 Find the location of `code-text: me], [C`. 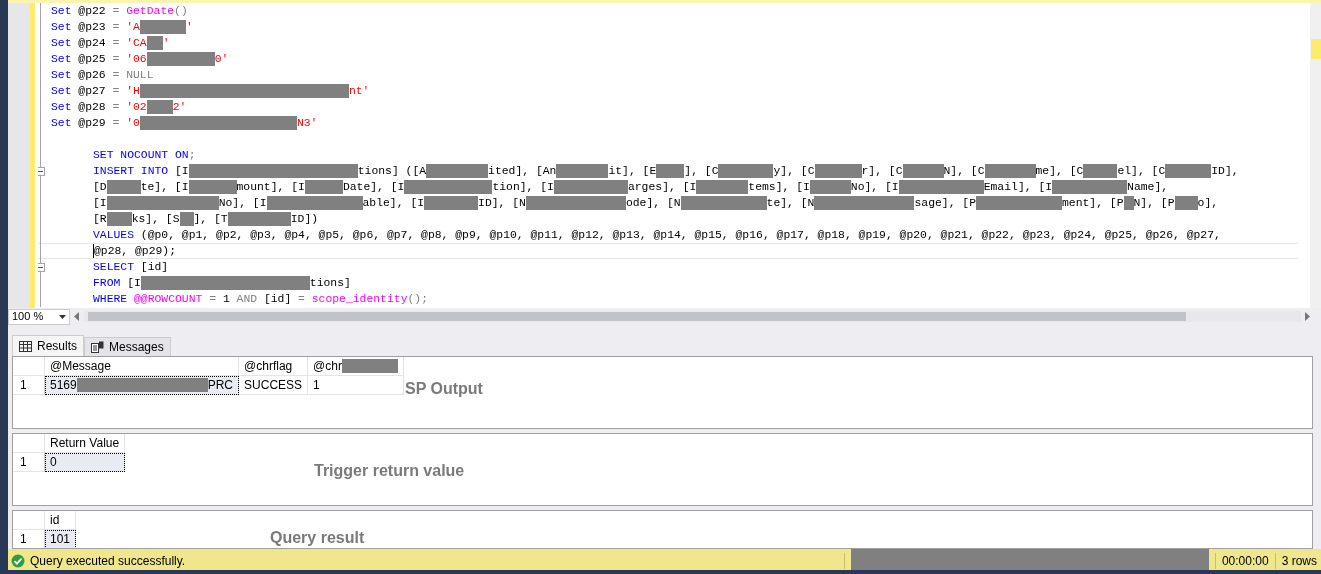

code-text: me], [C is located at coordinates (1059, 171).